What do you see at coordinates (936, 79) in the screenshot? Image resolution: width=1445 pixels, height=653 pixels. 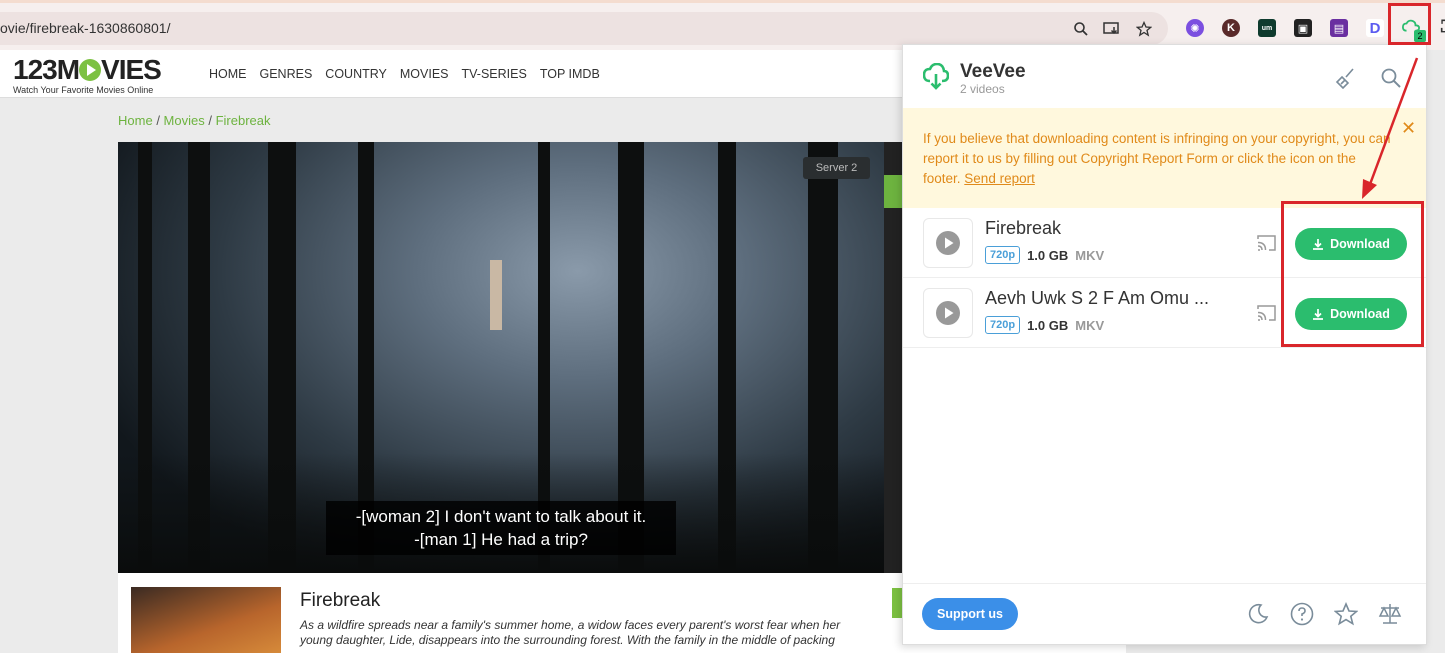 I see `veevee-logo-icon` at bounding box center [936, 79].